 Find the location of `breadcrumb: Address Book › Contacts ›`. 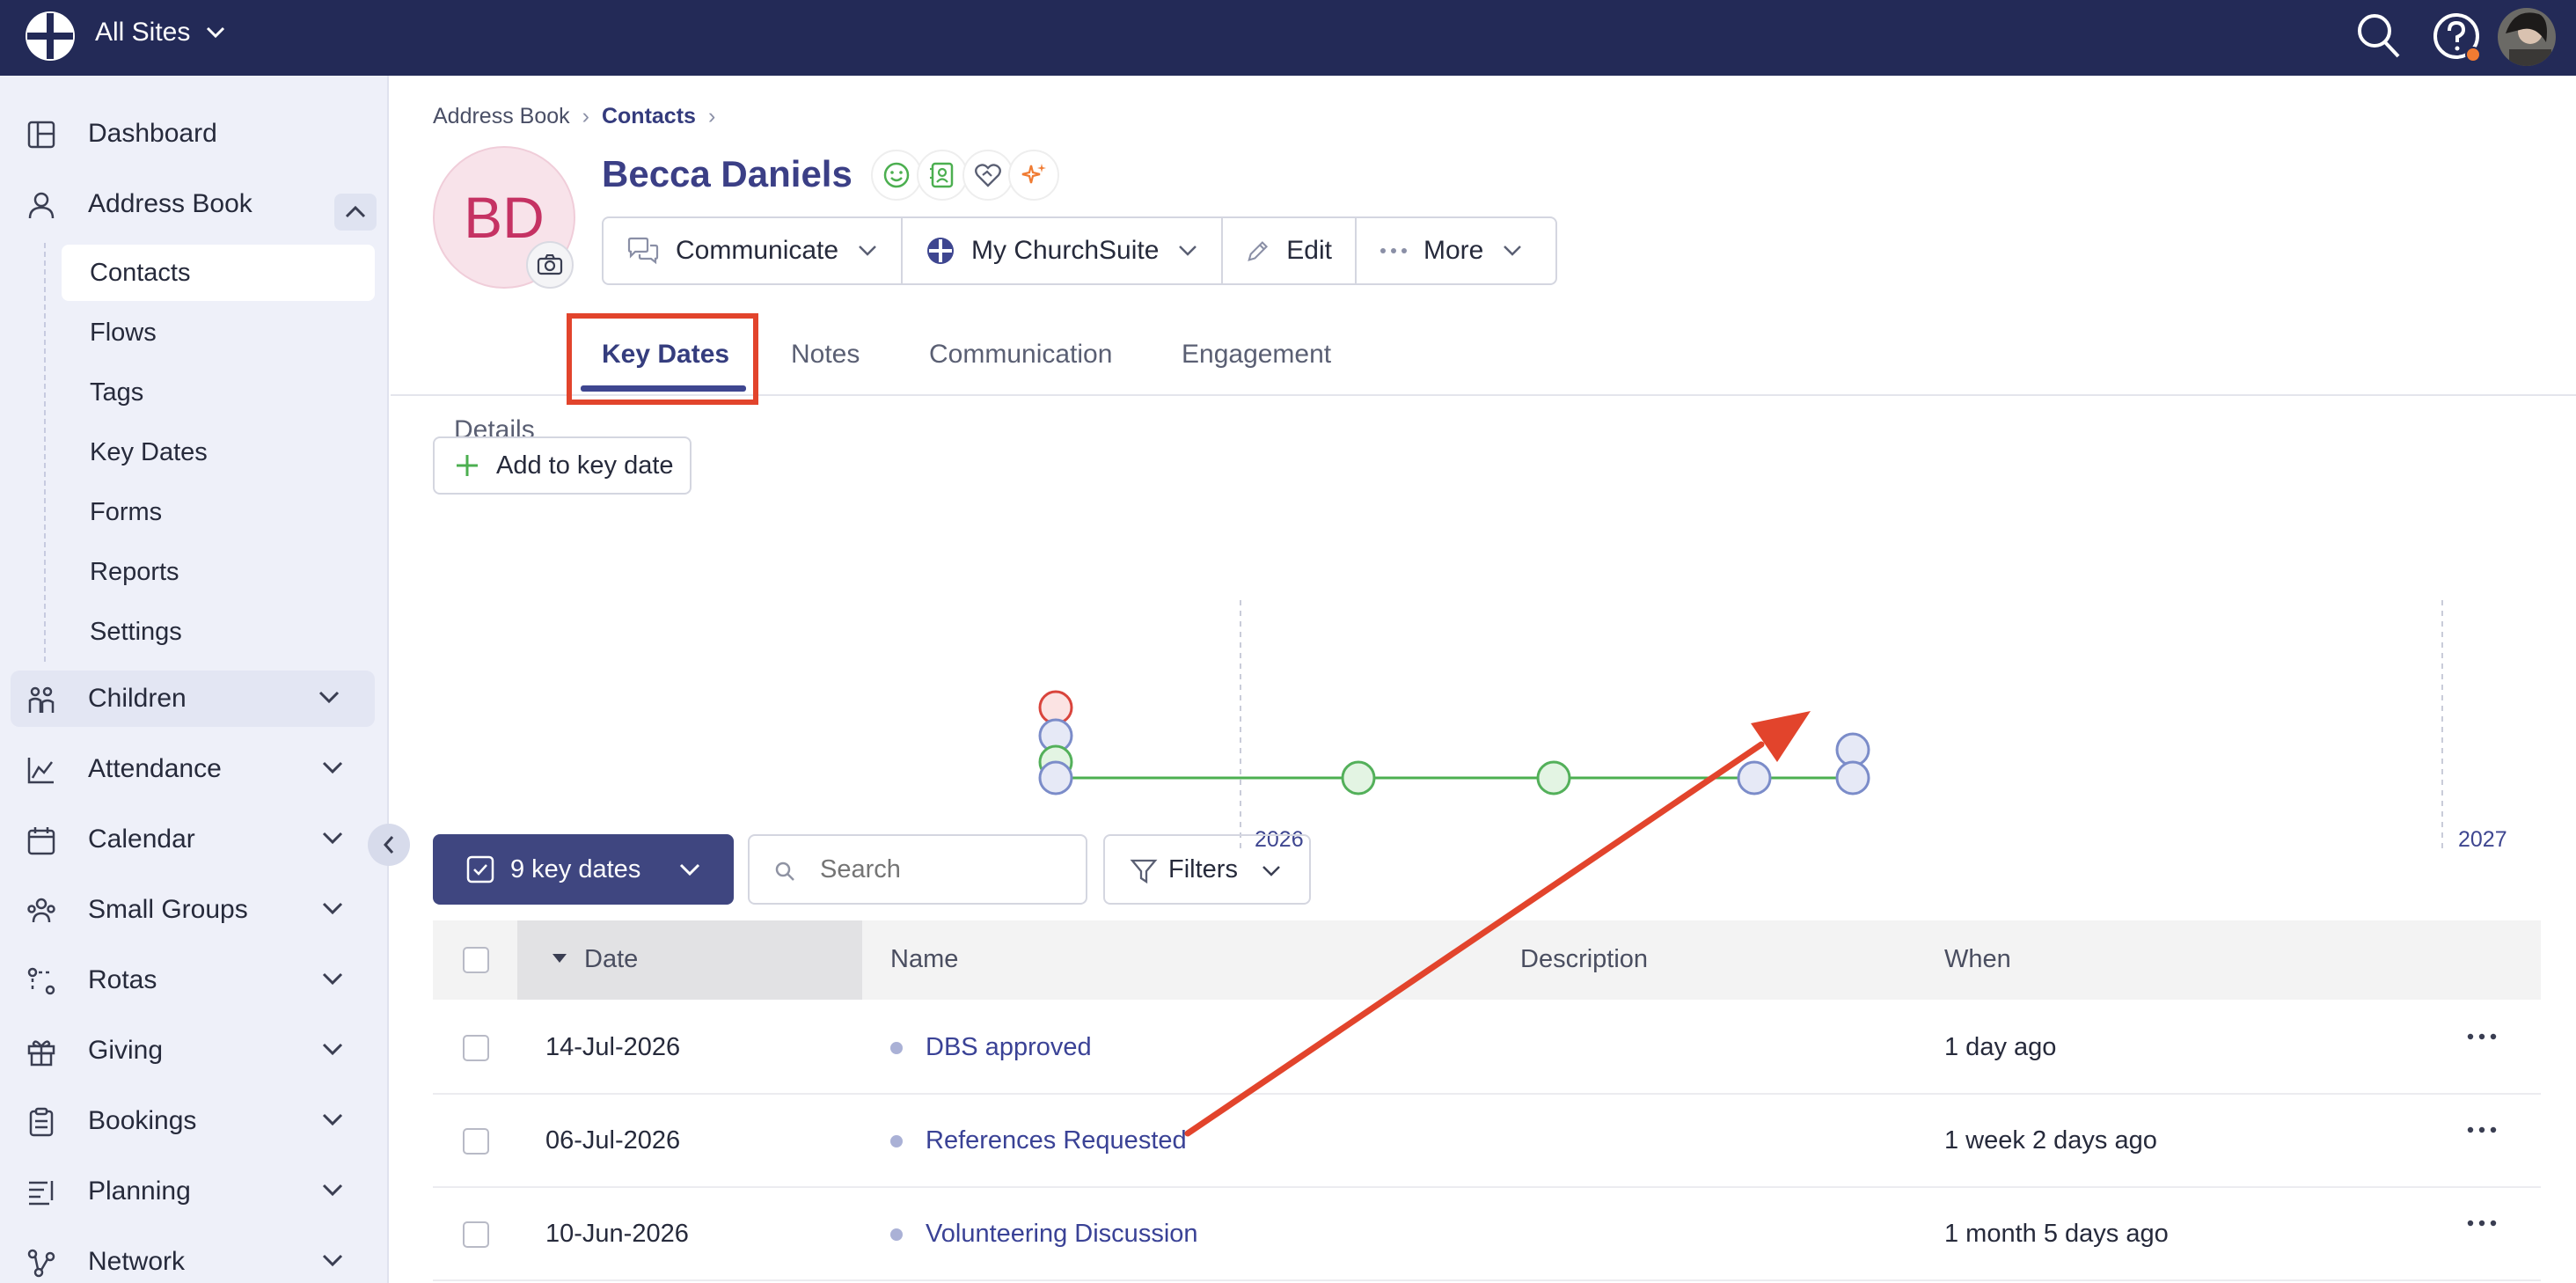

breadcrumb: Address Book › Contacts › is located at coordinates (580, 116).